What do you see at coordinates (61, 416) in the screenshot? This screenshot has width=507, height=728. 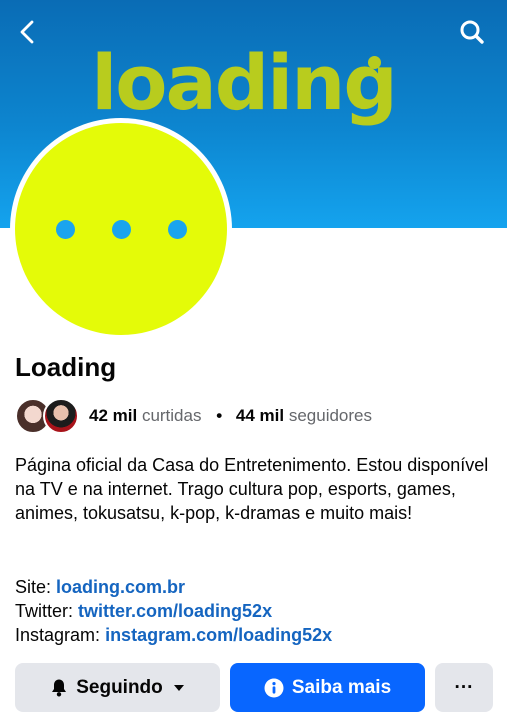 I see `friend-avatar` at bounding box center [61, 416].